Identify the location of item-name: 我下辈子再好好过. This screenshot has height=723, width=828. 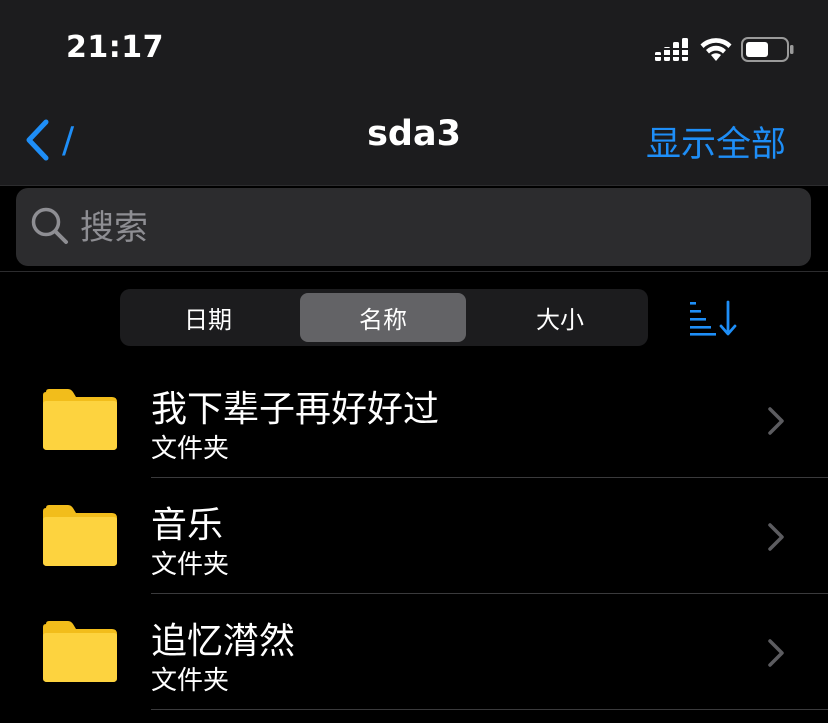
(295, 409).